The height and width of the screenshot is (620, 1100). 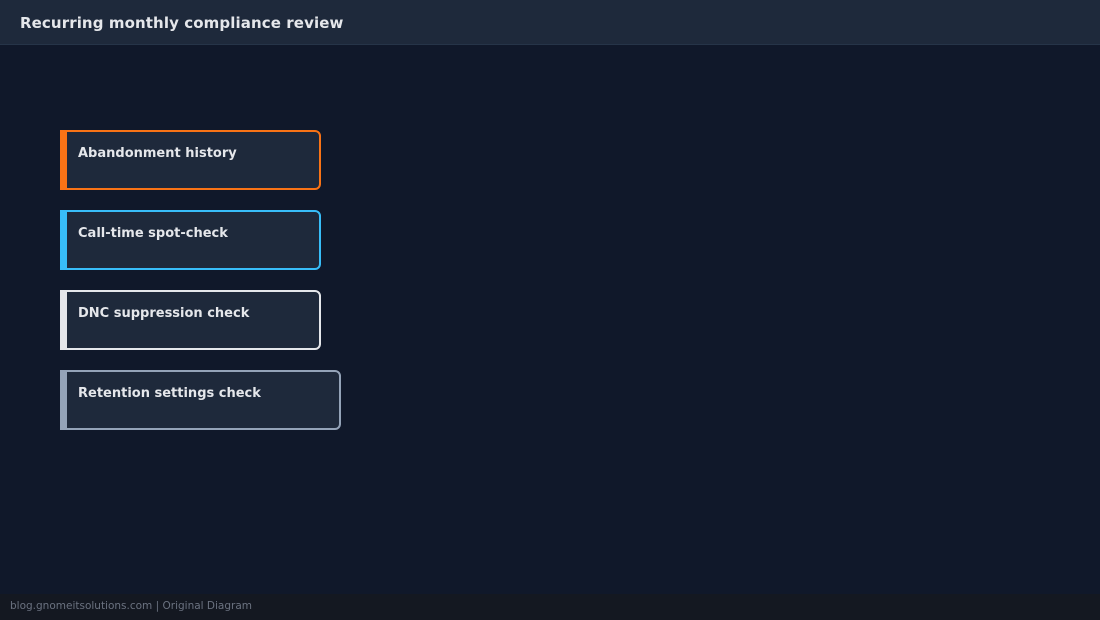 What do you see at coordinates (157, 153) in the screenshot?
I see `node-label: Abandonment history` at bounding box center [157, 153].